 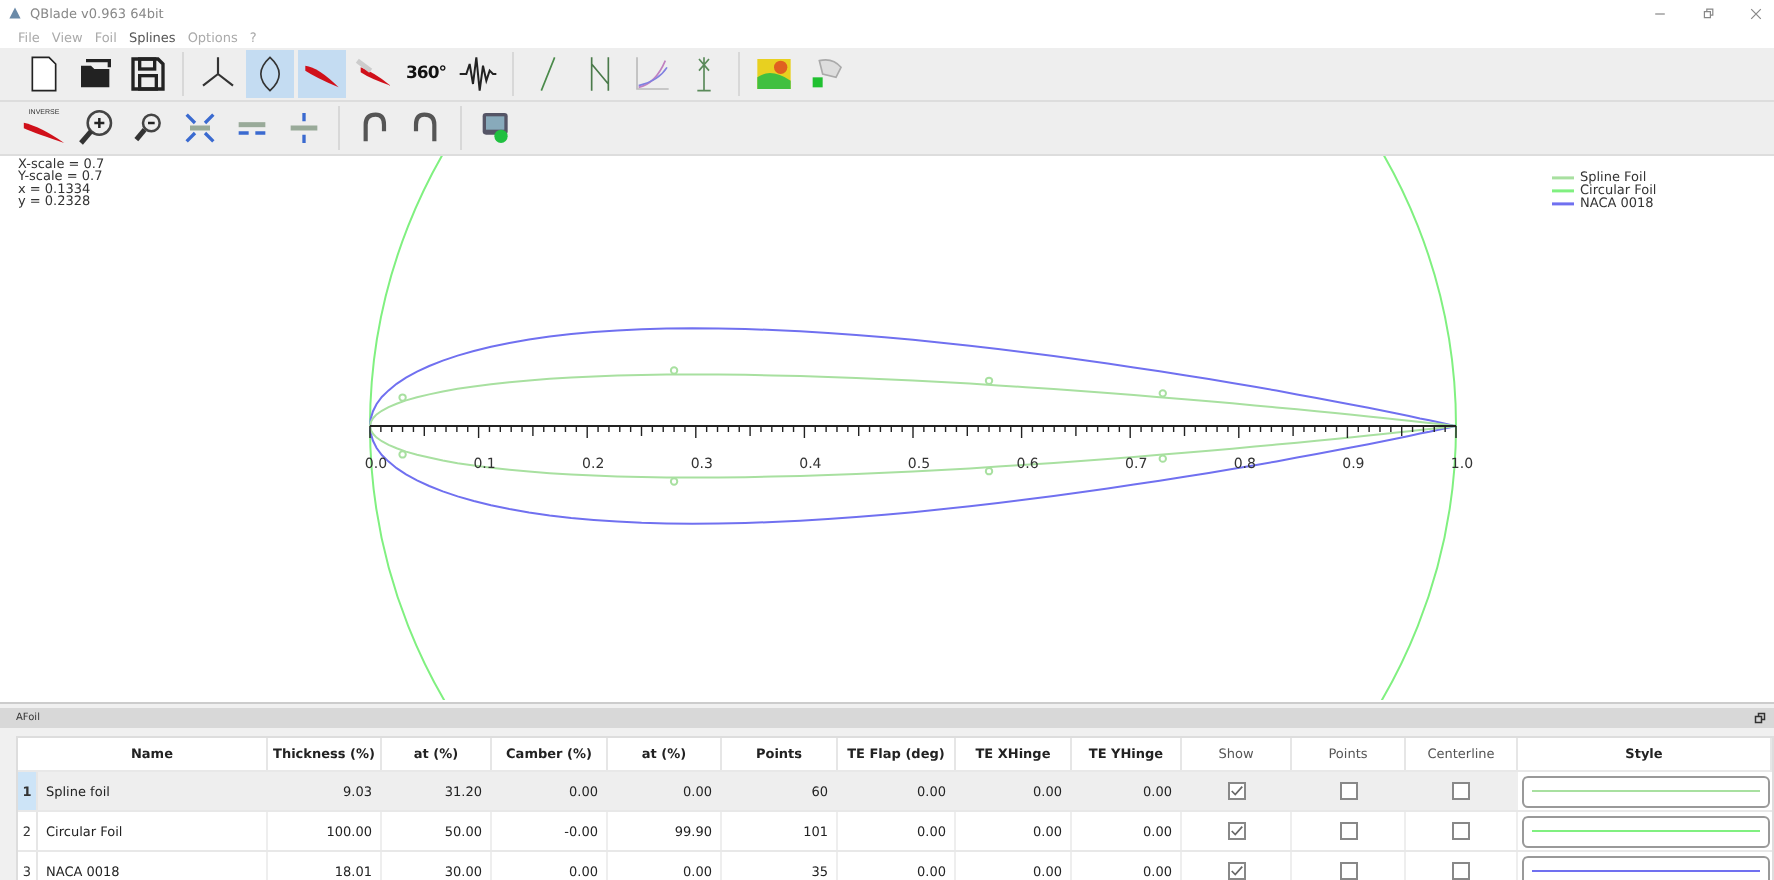 What do you see at coordinates (652, 74) in the screenshot?
I see `graph-icon` at bounding box center [652, 74].